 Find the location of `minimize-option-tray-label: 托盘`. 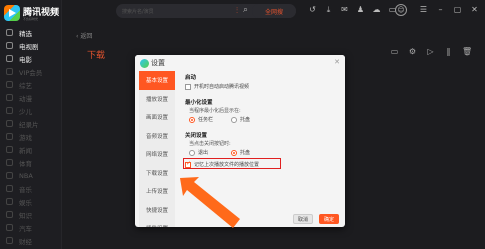

minimize-option-tray-label: 托盘 is located at coordinates (245, 120).